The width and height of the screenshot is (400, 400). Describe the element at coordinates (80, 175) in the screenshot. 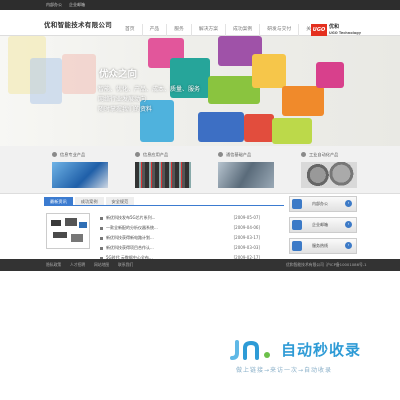

I see `laptop-image` at that location.